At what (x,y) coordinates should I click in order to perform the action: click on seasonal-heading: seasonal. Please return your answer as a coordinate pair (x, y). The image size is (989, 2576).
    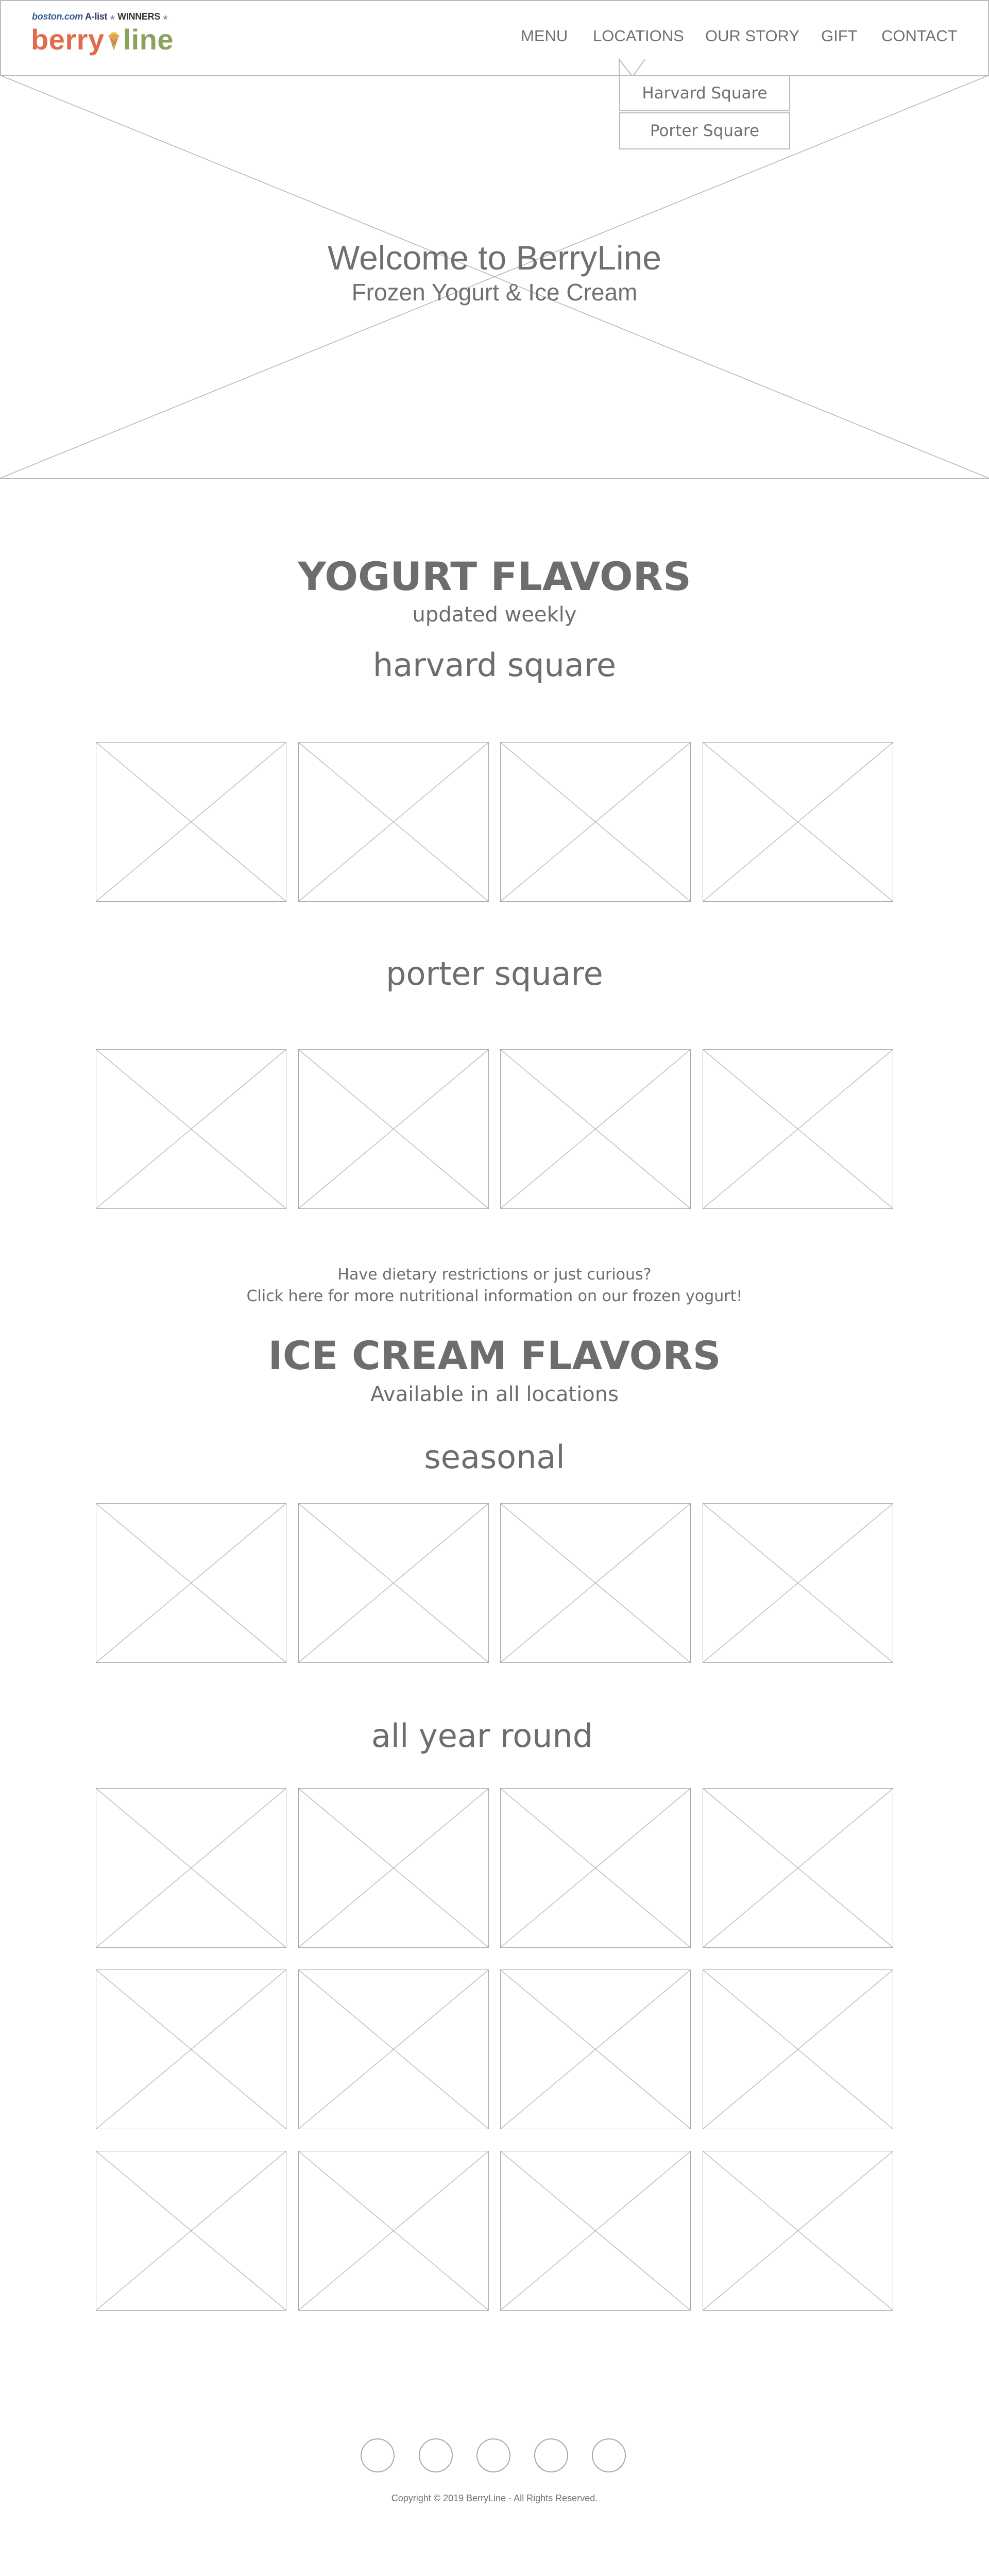
    Looking at the image, I should click on (494, 1457).